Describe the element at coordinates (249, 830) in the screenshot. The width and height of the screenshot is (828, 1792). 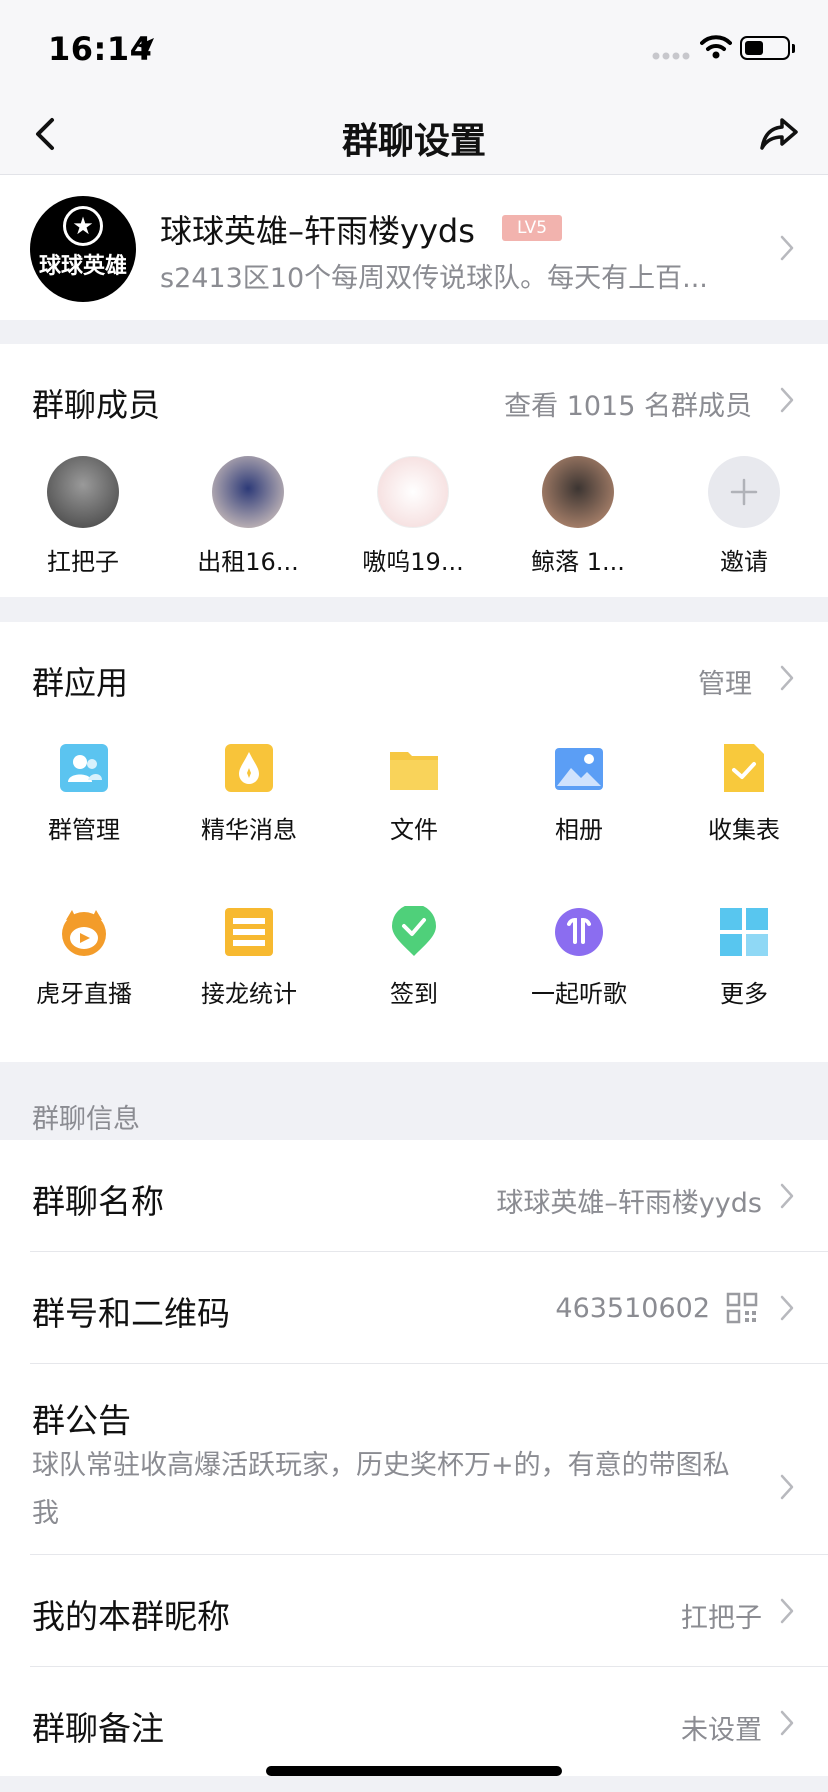
I see `app-label: 精华消息` at that location.